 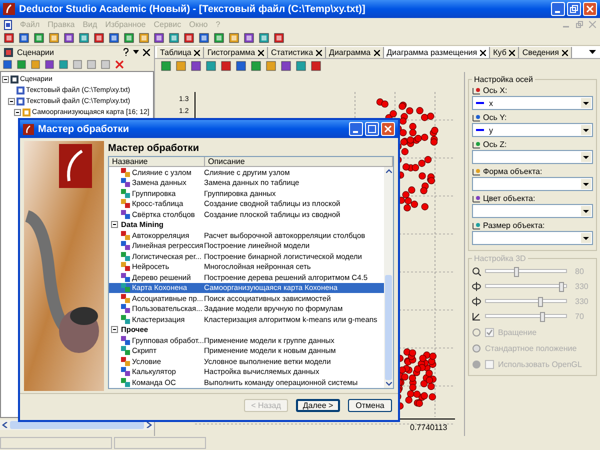 What do you see at coordinates (532, 130) in the screenshot?
I see `dropdown: y` at bounding box center [532, 130].